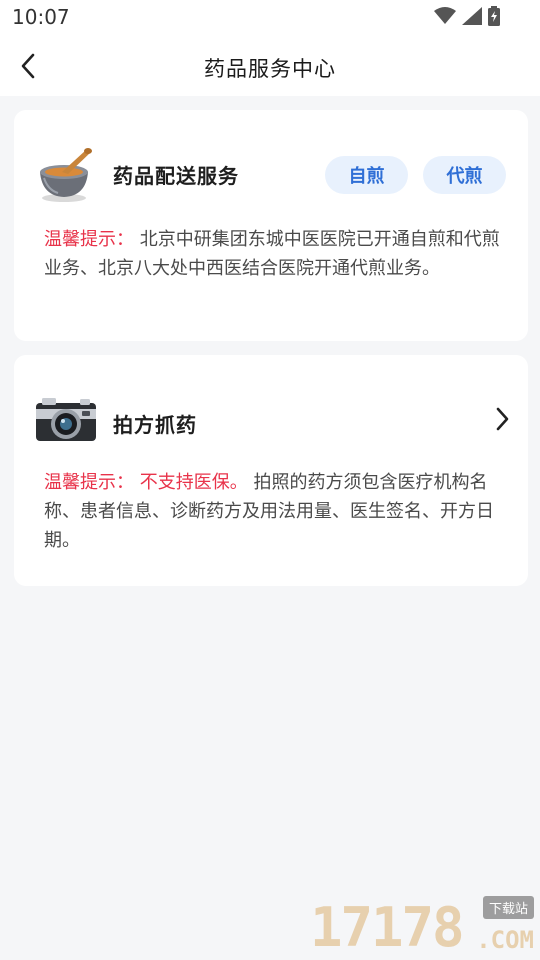  I want to click on battery-charging-icon, so click(494, 16).